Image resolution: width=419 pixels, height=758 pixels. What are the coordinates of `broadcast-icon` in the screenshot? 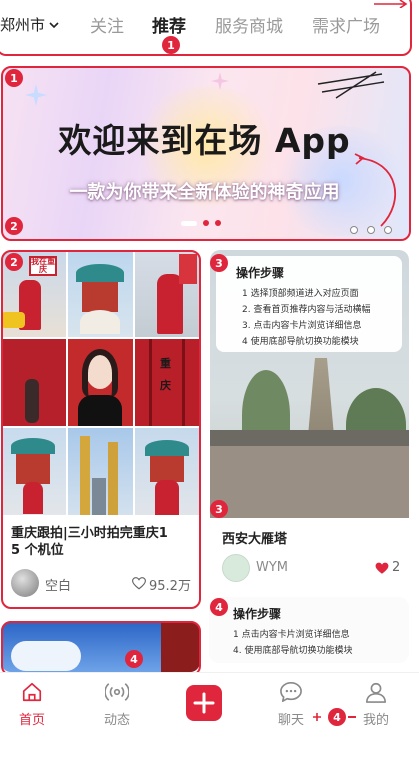 It's located at (117, 692).